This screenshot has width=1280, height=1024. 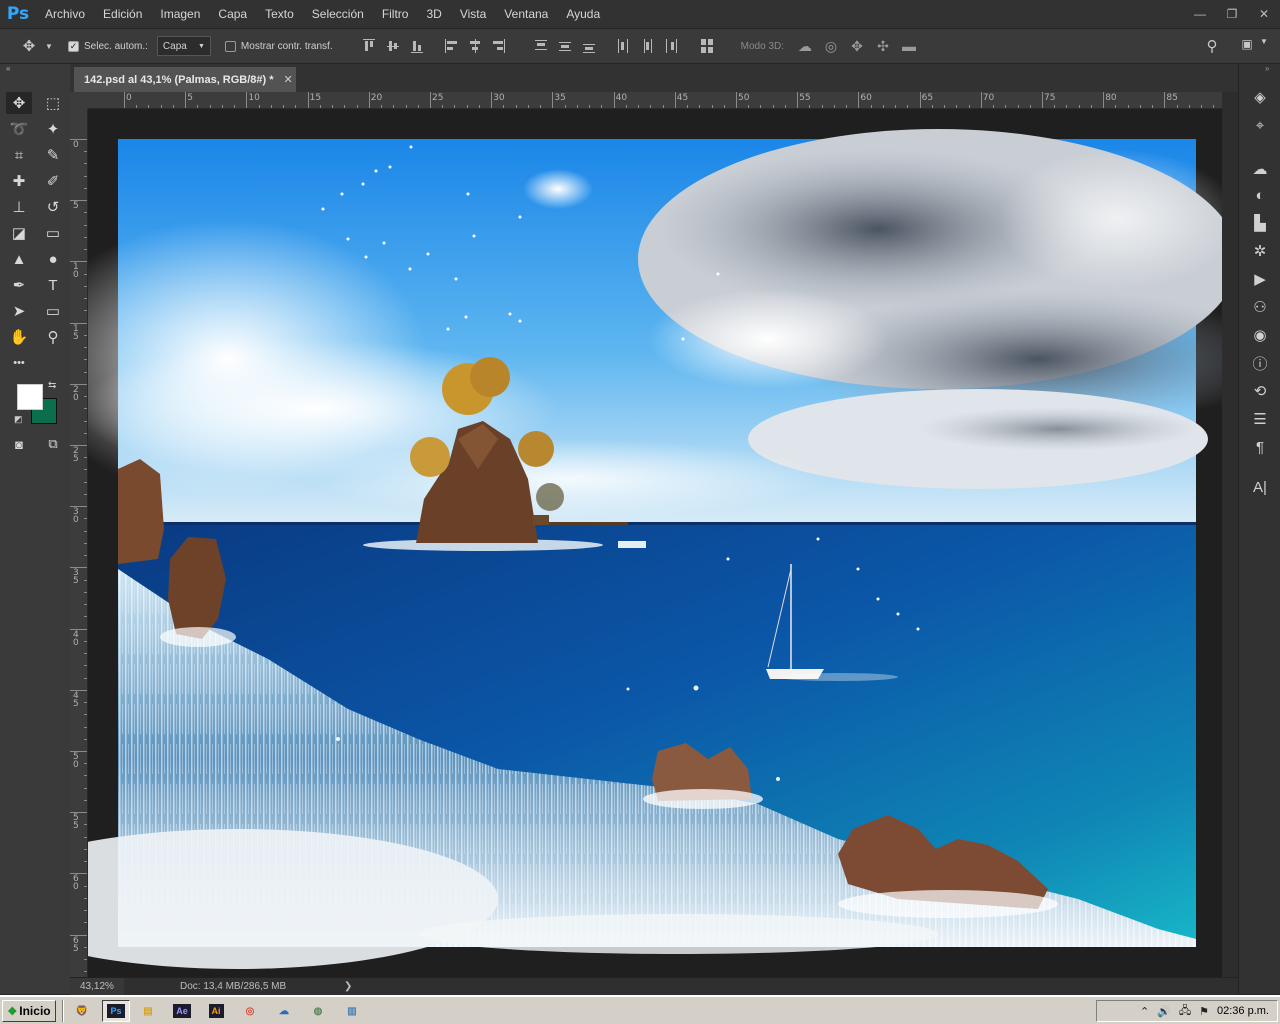 What do you see at coordinates (1260, 125) in the screenshot?
I see `paths-panel-icon: ⌖` at bounding box center [1260, 125].